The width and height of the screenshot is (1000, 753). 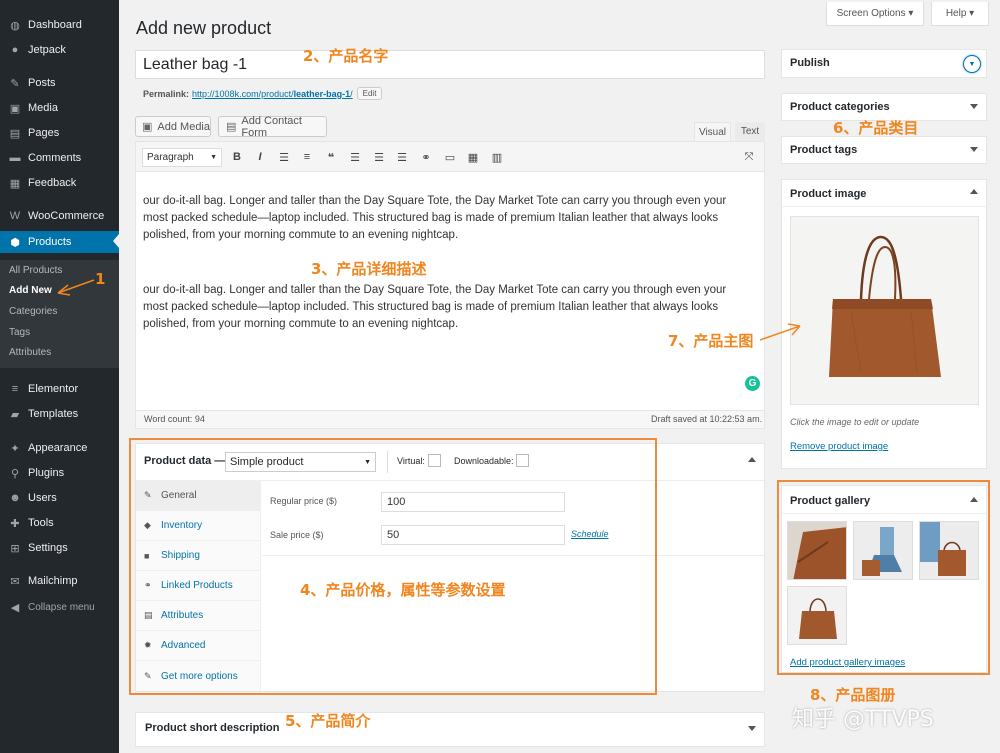 I want to click on mailchimp-icon: ✉, so click(x=15, y=581).